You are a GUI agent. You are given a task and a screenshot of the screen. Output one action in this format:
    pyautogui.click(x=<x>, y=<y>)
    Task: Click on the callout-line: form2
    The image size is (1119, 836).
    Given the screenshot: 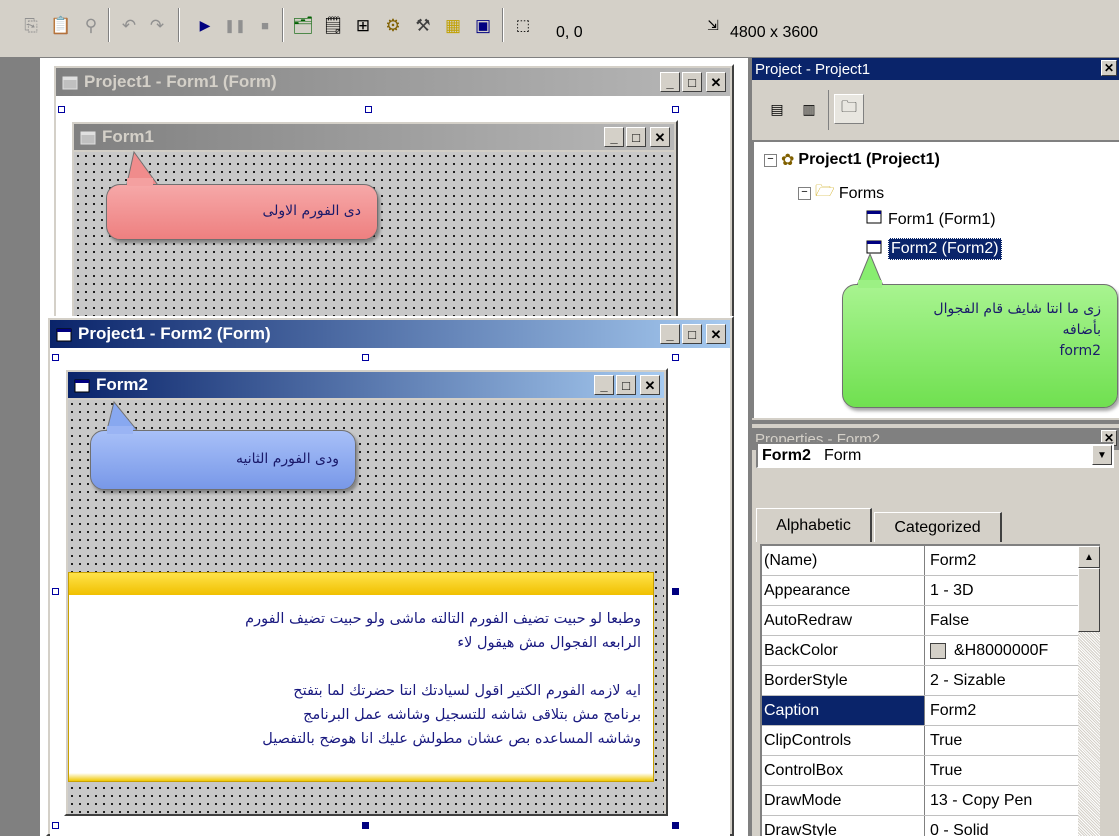 What is the action you would take?
    pyautogui.click(x=1080, y=351)
    